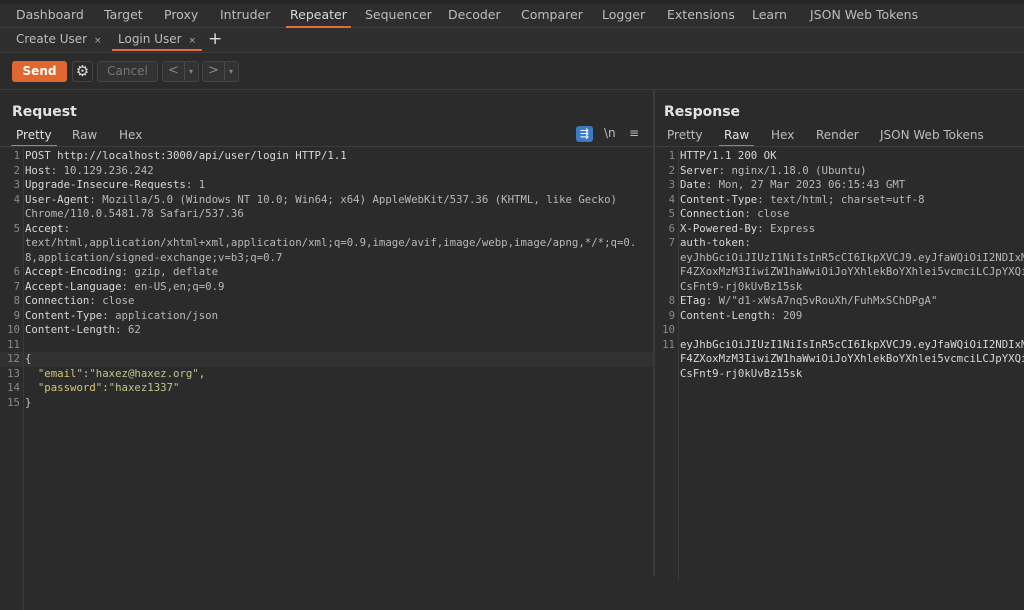 The width and height of the screenshot is (1024, 610). What do you see at coordinates (13, 344) in the screenshot?
I see `line-number: 11` at bounding box center [13, 344].